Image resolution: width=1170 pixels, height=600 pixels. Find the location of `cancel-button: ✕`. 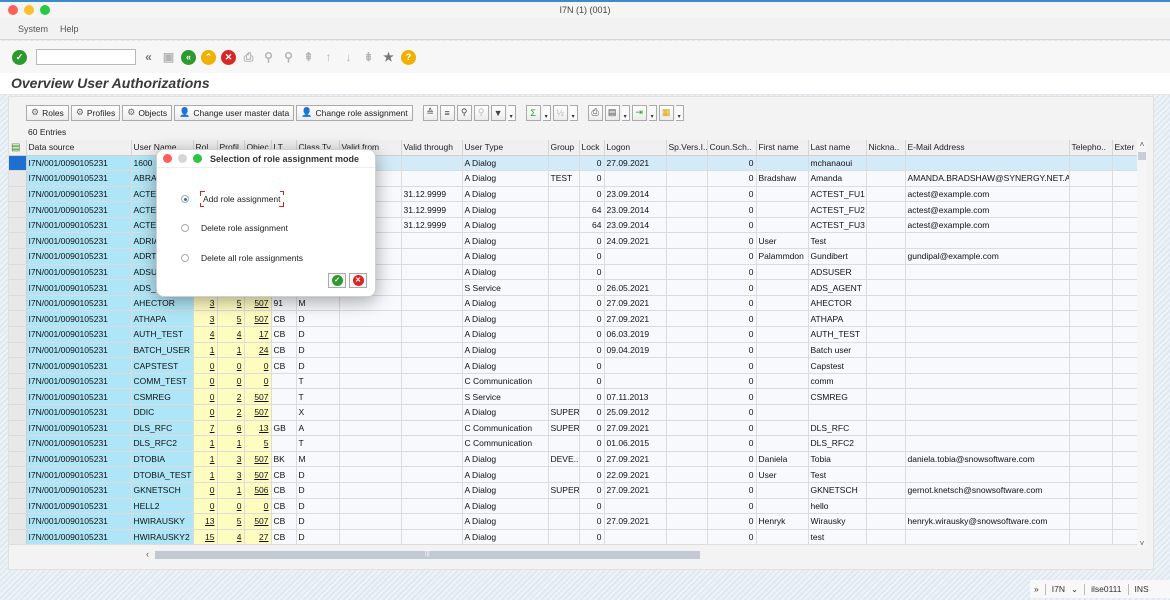

cancel-button: ✕ is located at coordinates (358, 280).